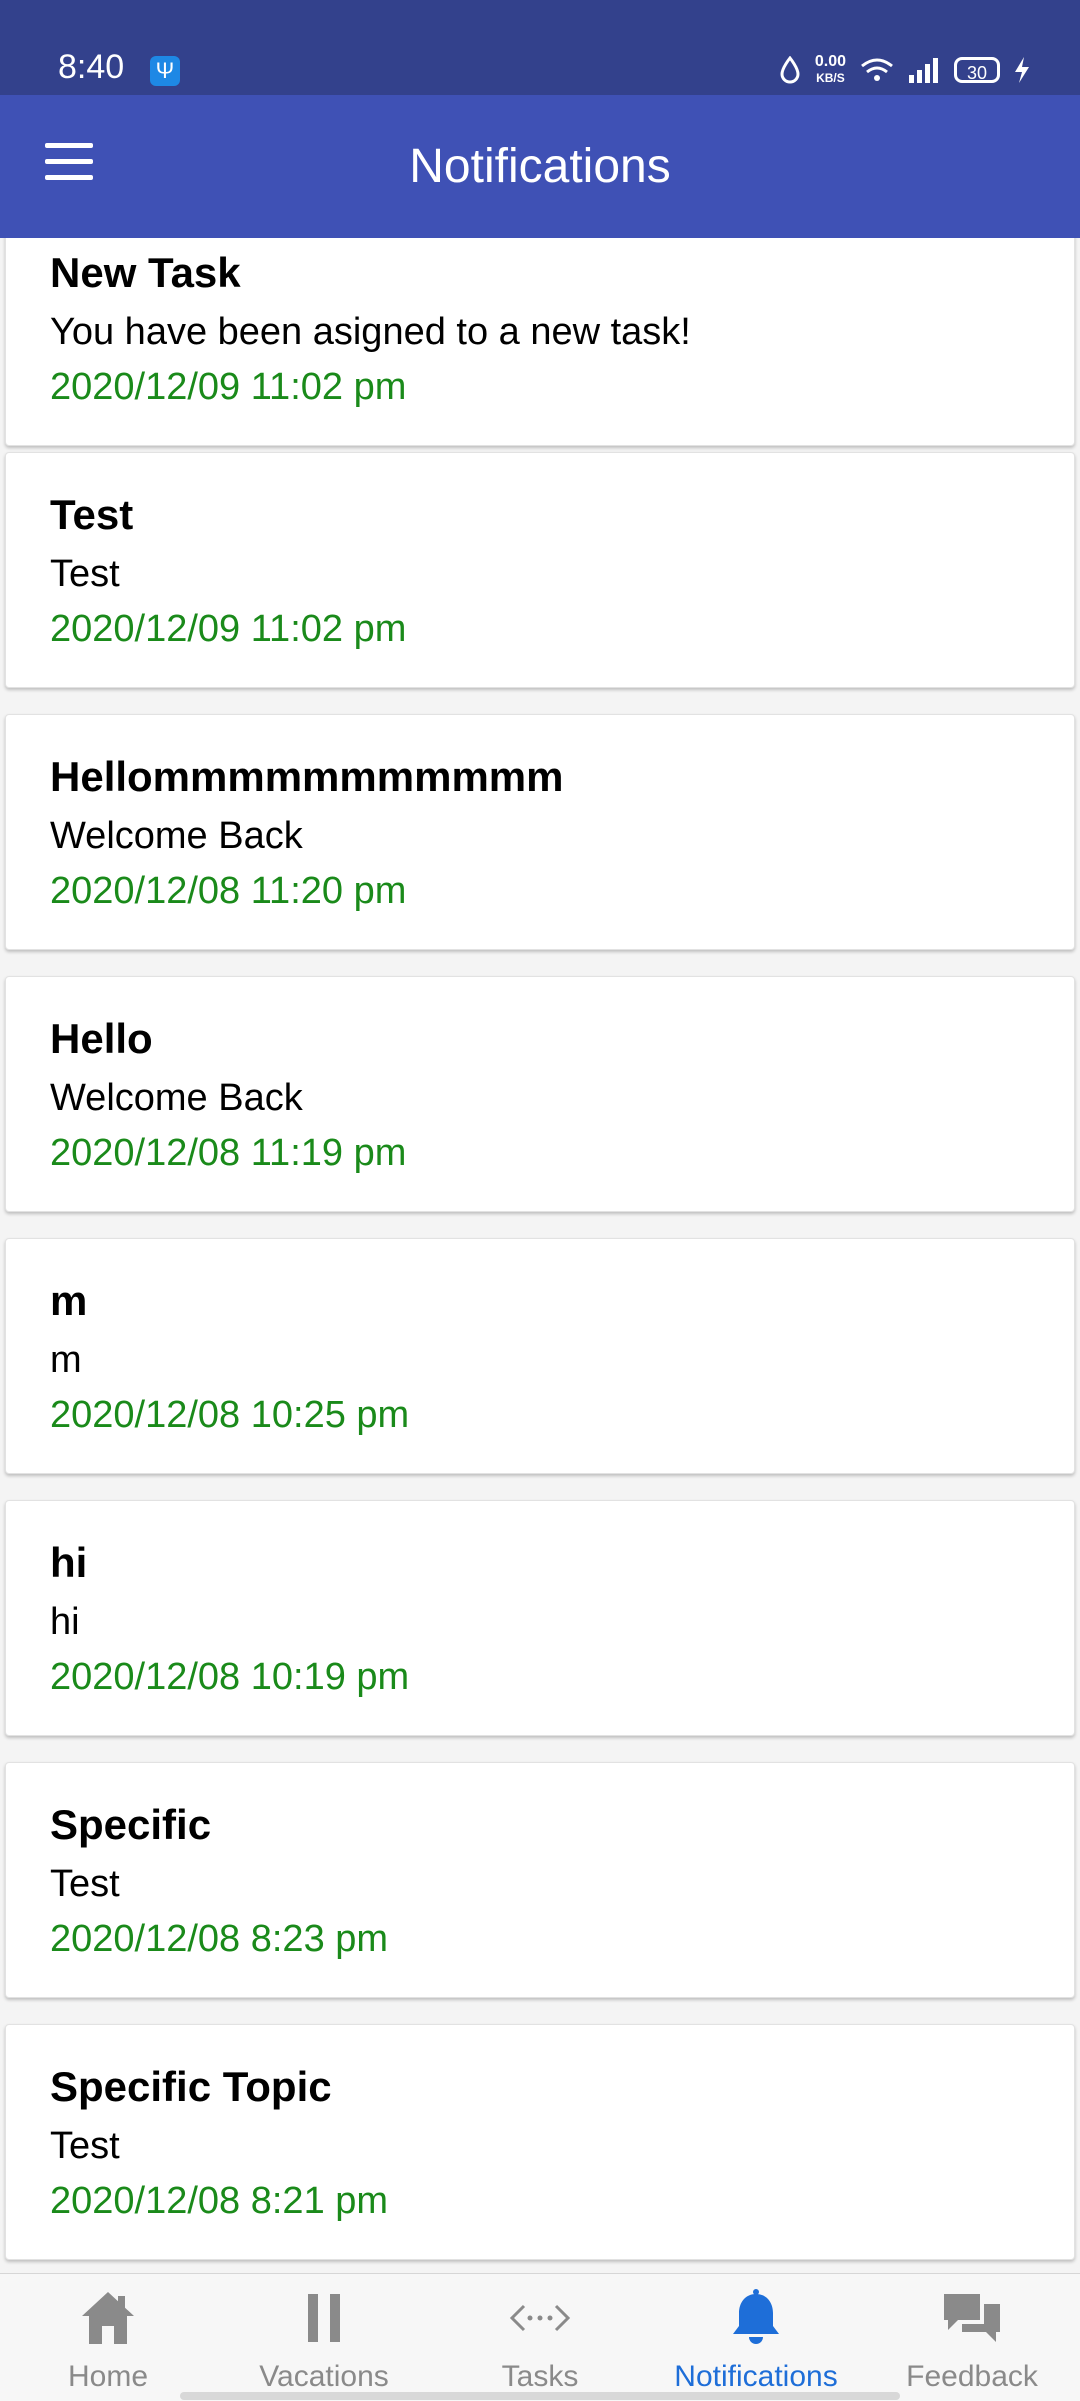 The height and width of the screenshot is (2401, 1080). What do you see at coordinates (66, 1360) in the screenshot?
I see `notification-body: m` at bounding box center [66, 1360].